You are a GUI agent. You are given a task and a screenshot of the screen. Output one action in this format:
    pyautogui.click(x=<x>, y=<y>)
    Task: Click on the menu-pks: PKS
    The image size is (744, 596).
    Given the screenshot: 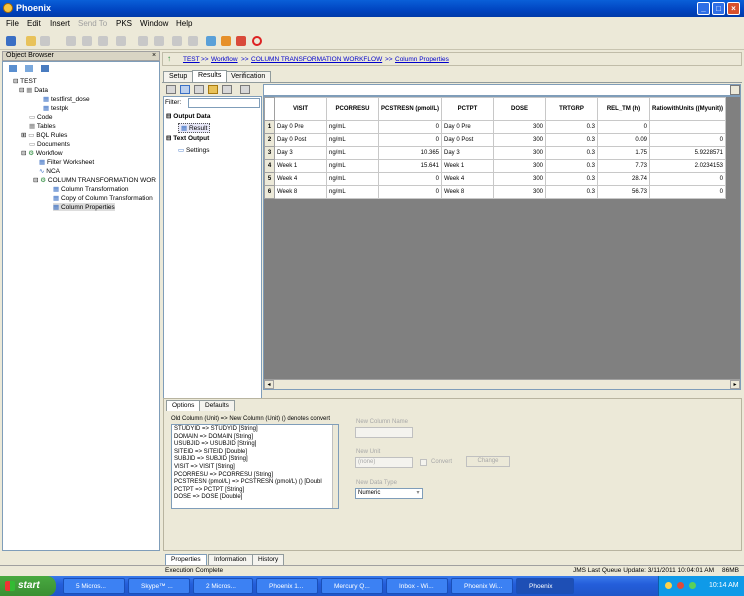 What is the action you would take?
    pyautogui.click(x=124, y=23)
    